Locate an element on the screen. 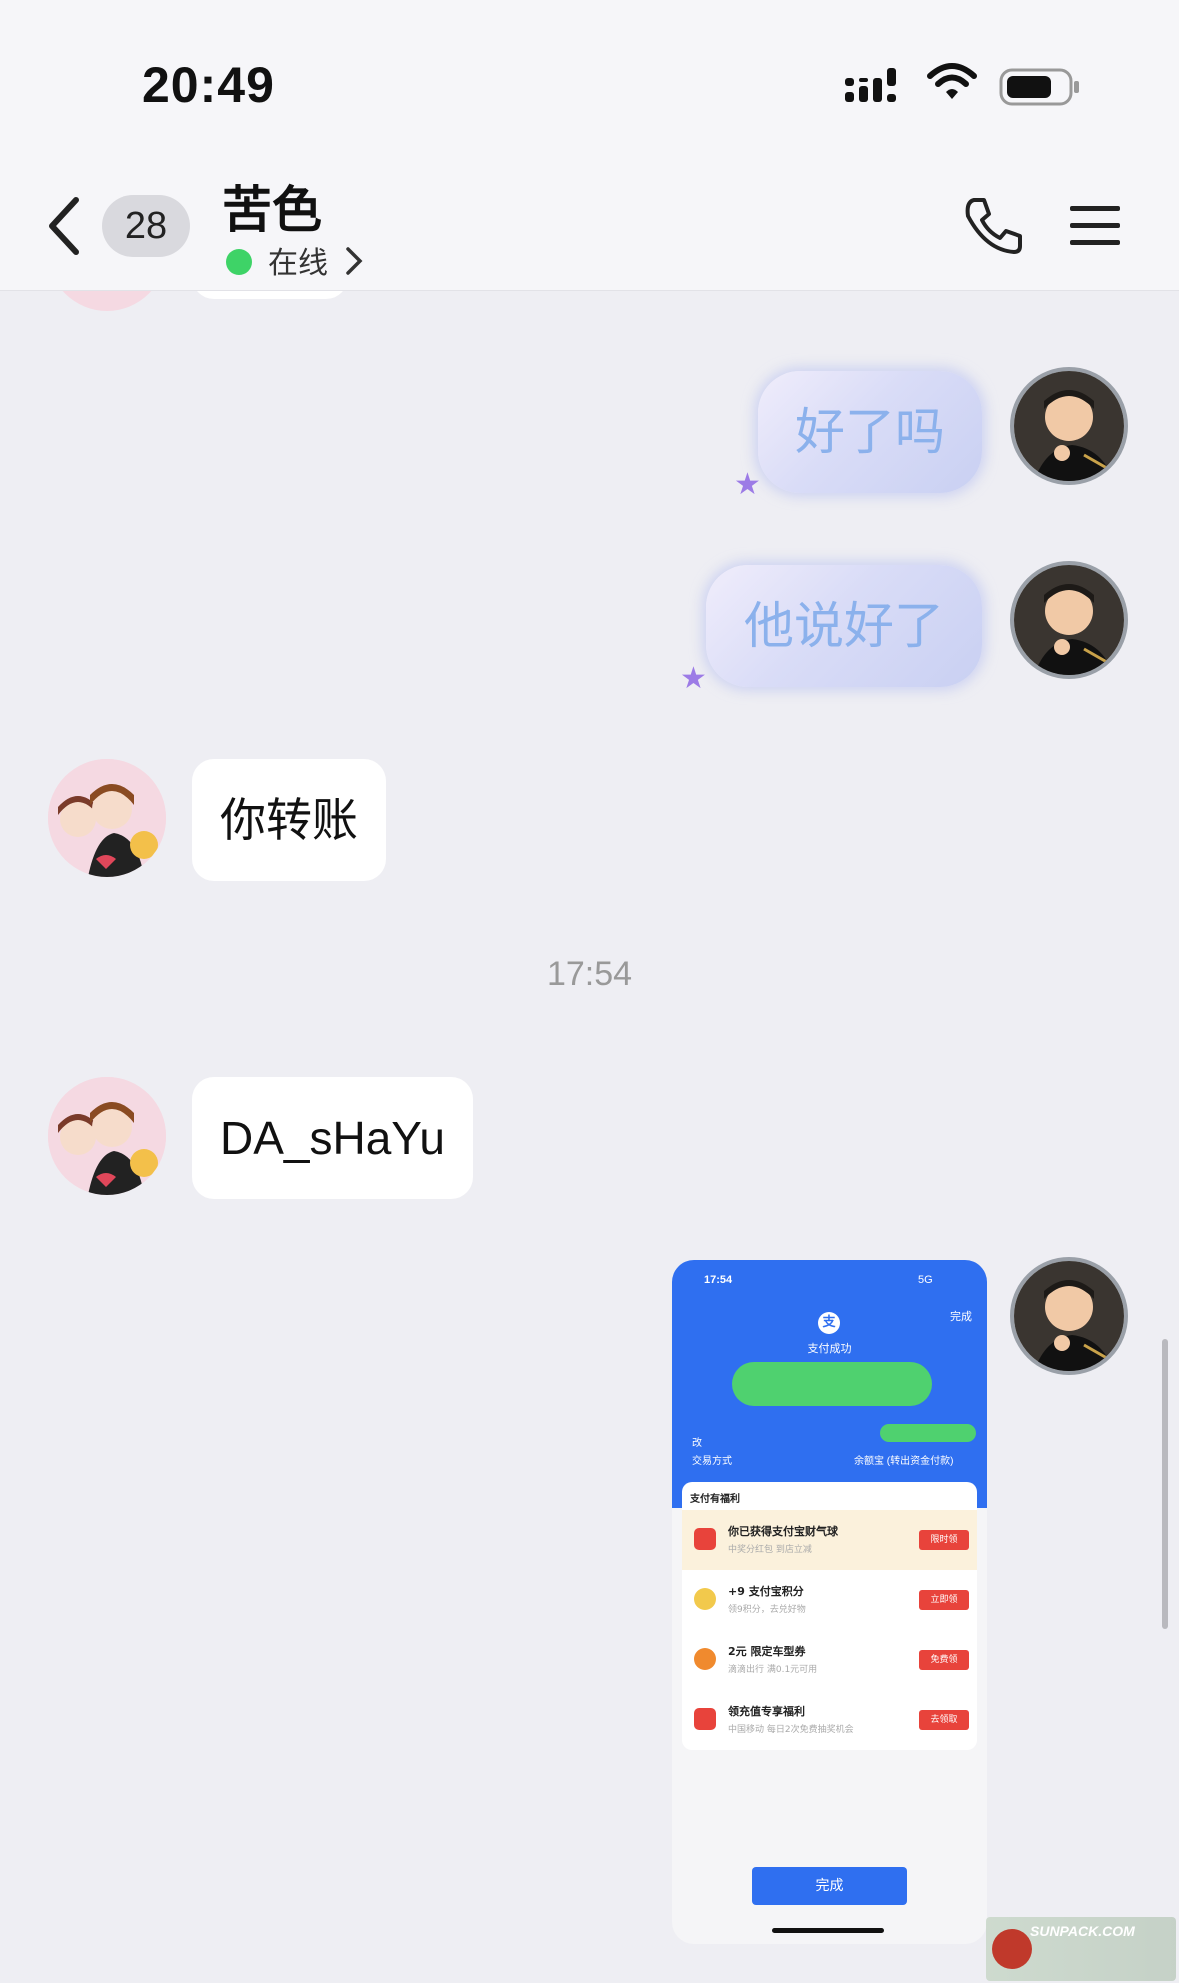  menu-icon is located at coordinates (1096, 226).